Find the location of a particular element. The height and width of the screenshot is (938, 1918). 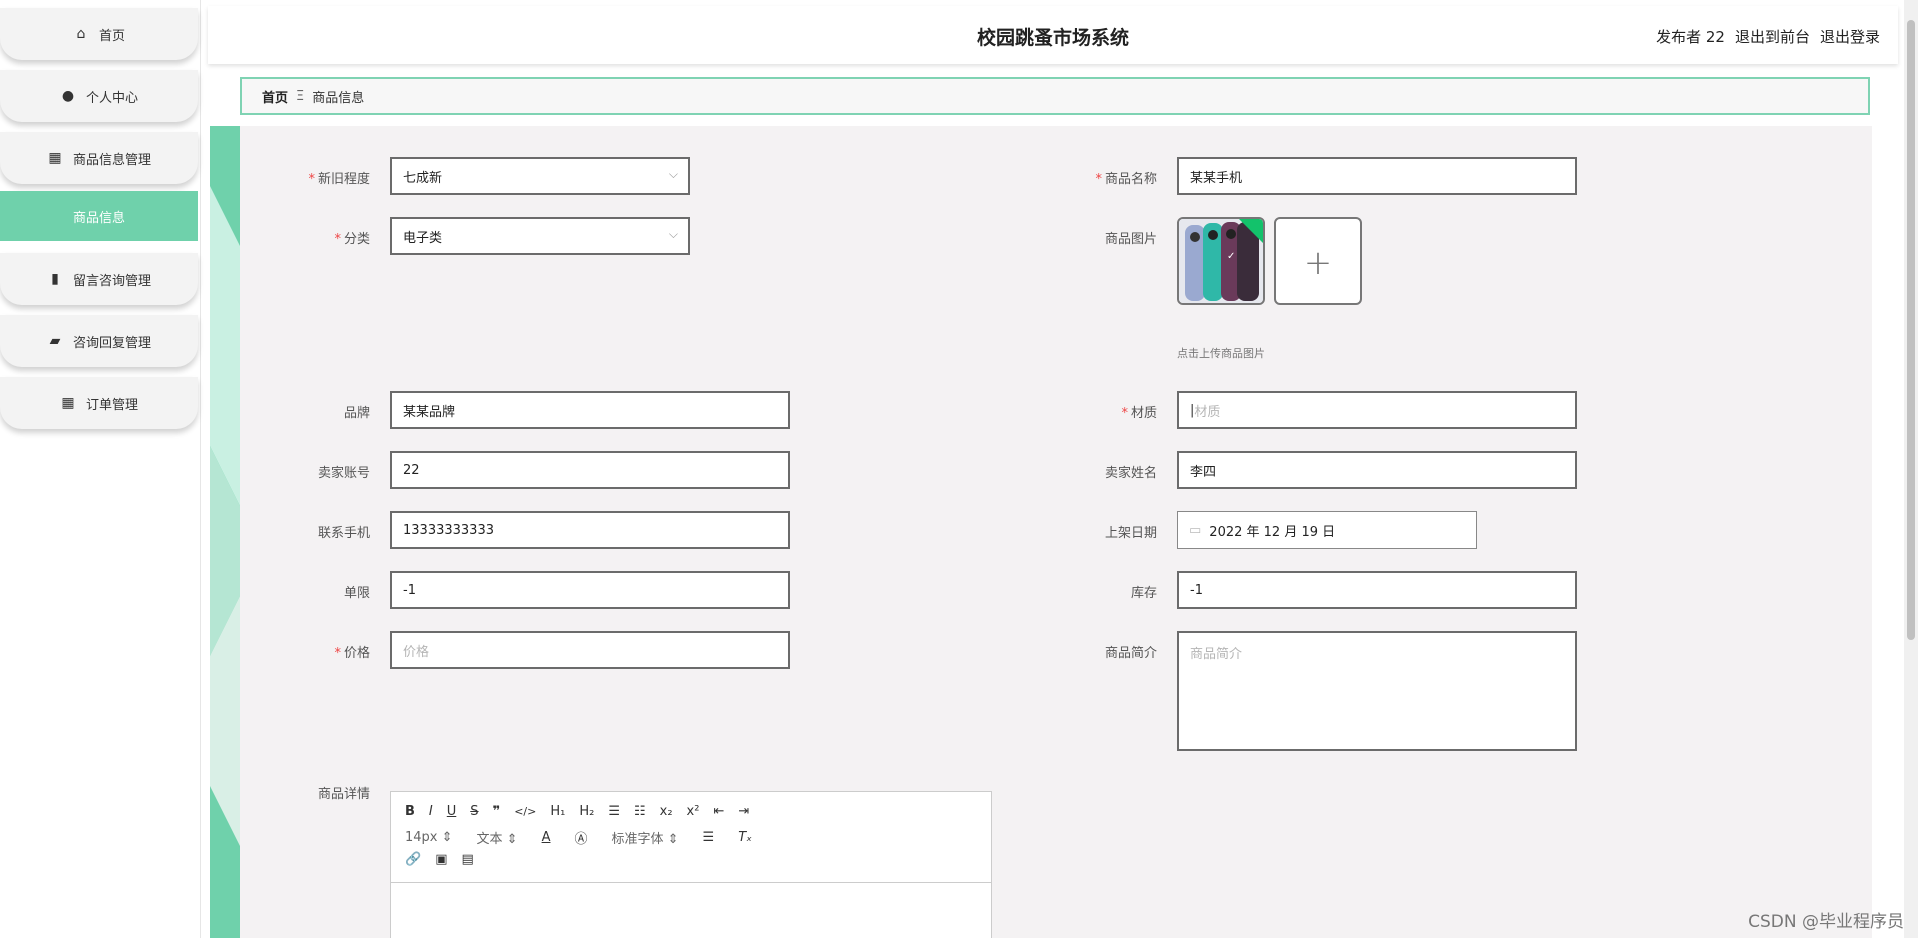

plus-icon: + is located at coordinates (1318, 263).